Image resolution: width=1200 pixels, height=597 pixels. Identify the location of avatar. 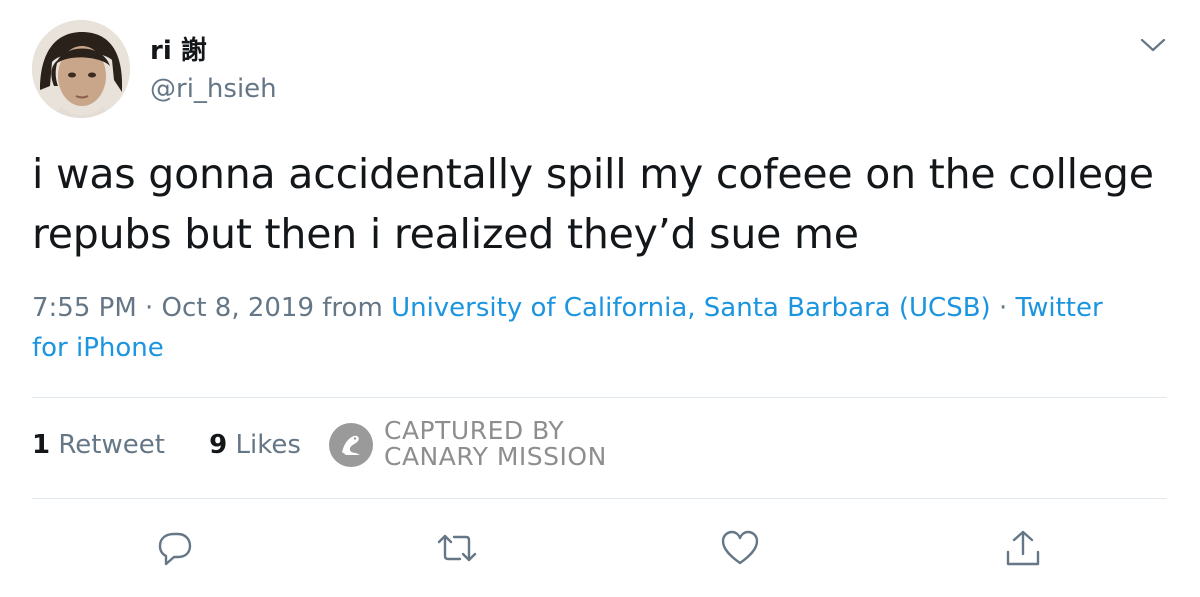
(81, 69).